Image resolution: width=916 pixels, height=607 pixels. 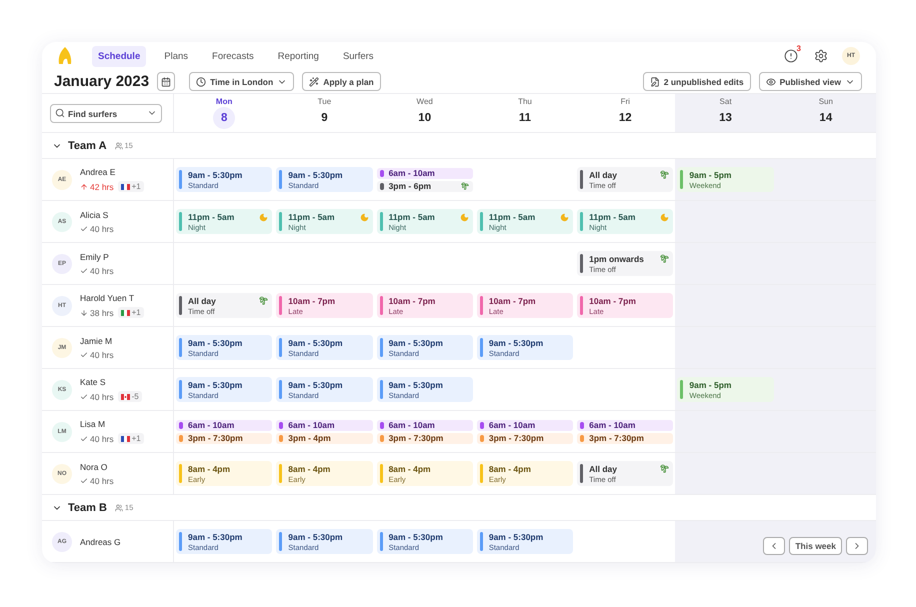 What do you see at coordinates (771, 81) in the screenshot?
I see `eye-icon` at bounding box center [771, 81].